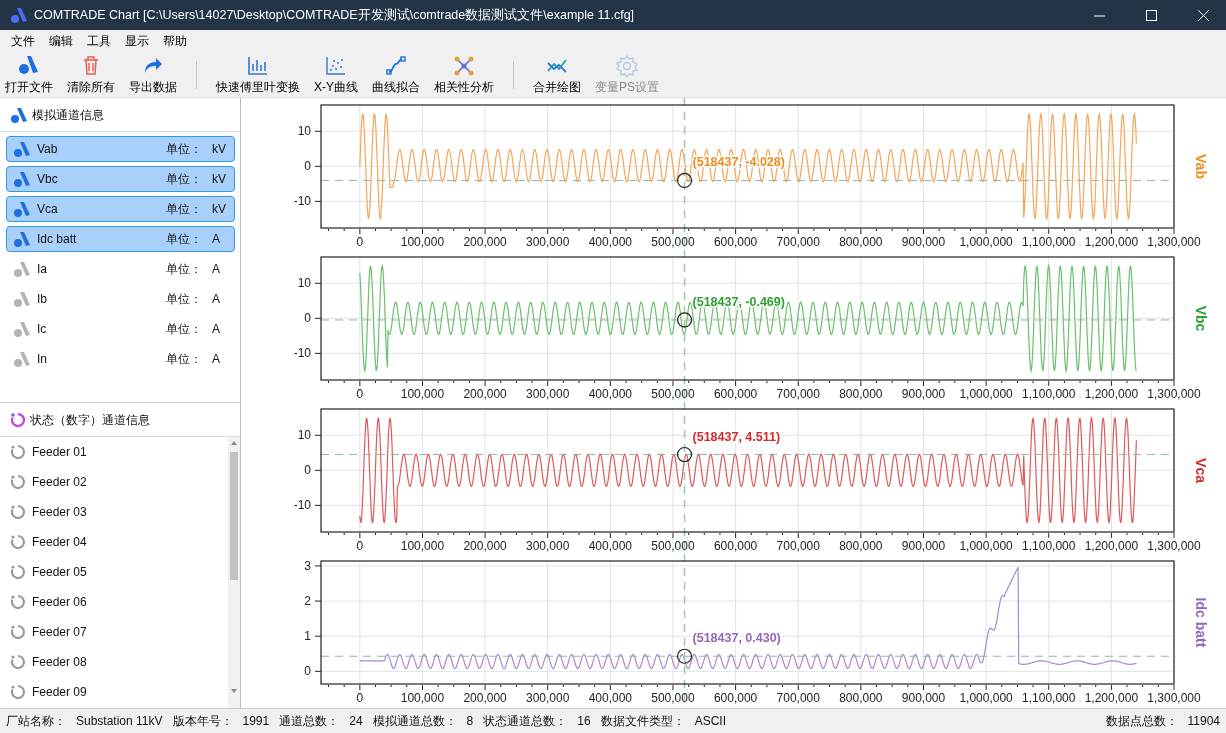 This screenshot has width=1226, height=733. What do you see at coordinates (336, 66) in the screenshot?
I see `scatter-plot-icon` at bounding box center [336, 66].